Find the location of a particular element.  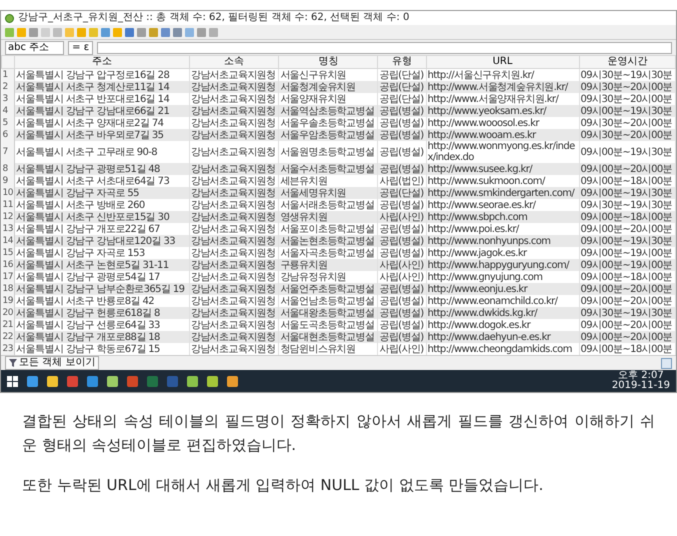

column-header: 소속 is located at coordinates (234, 62).